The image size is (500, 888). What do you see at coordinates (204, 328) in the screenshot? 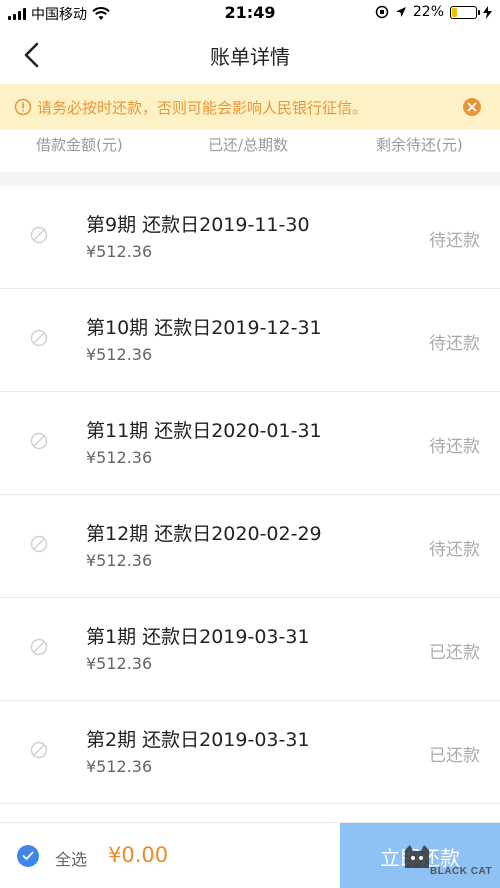
I see `installment-title: 第10期 还款日2019-12-31` at bounding box center [204, 328].